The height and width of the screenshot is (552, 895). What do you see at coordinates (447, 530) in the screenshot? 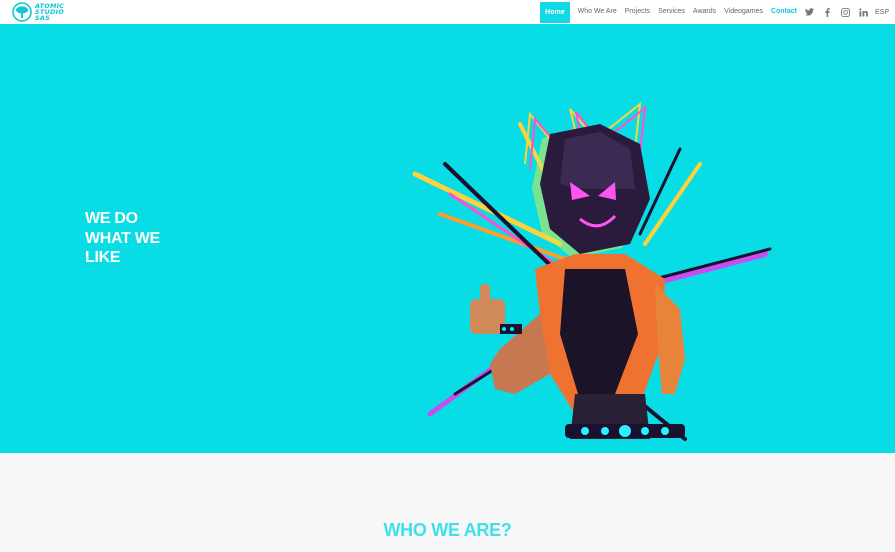
I see `who-we-are-title: WHO WE ARE?` at bounding box center [447, 530].